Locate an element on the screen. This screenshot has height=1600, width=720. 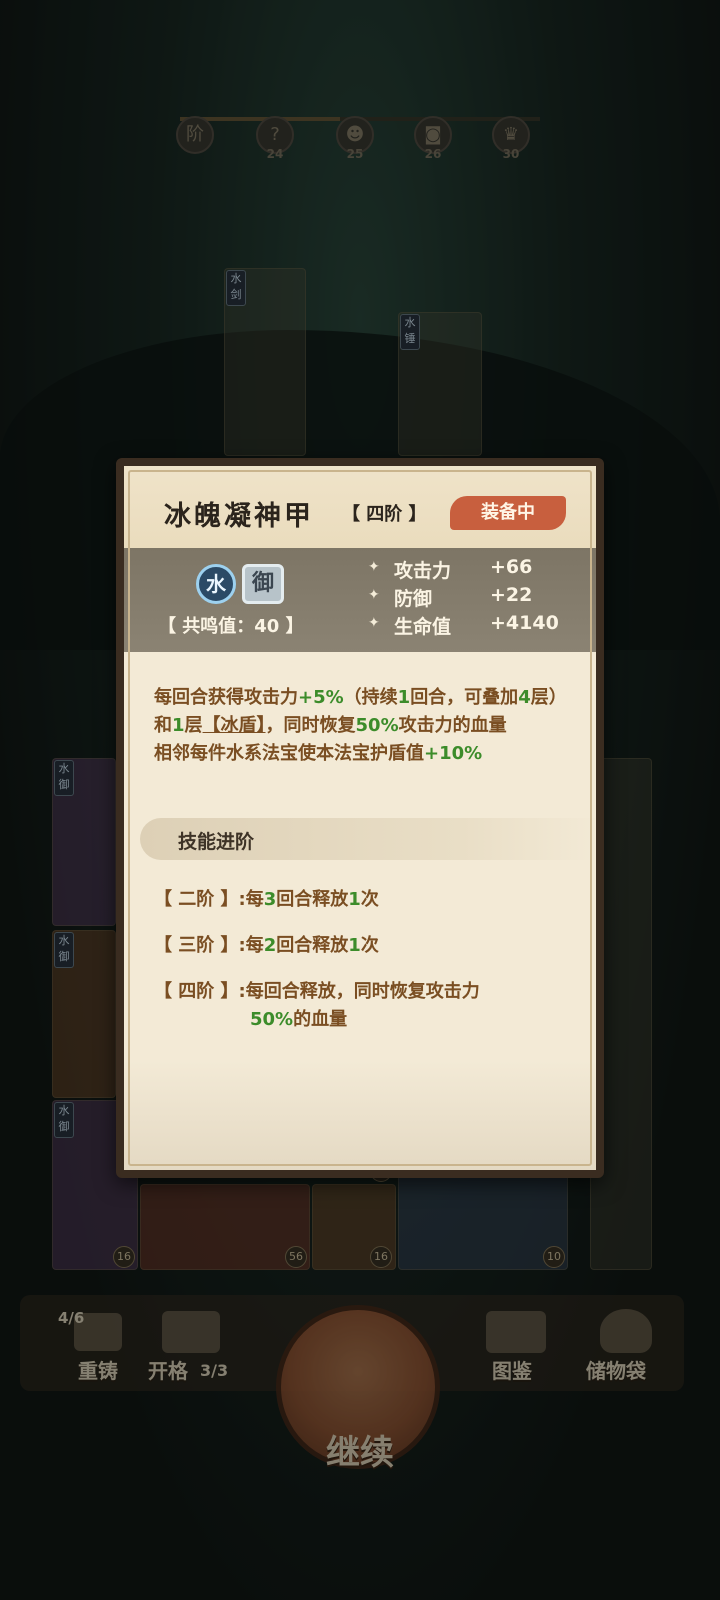
item-title: 冰魄凝神甲 is located at coordinates (239, 516).